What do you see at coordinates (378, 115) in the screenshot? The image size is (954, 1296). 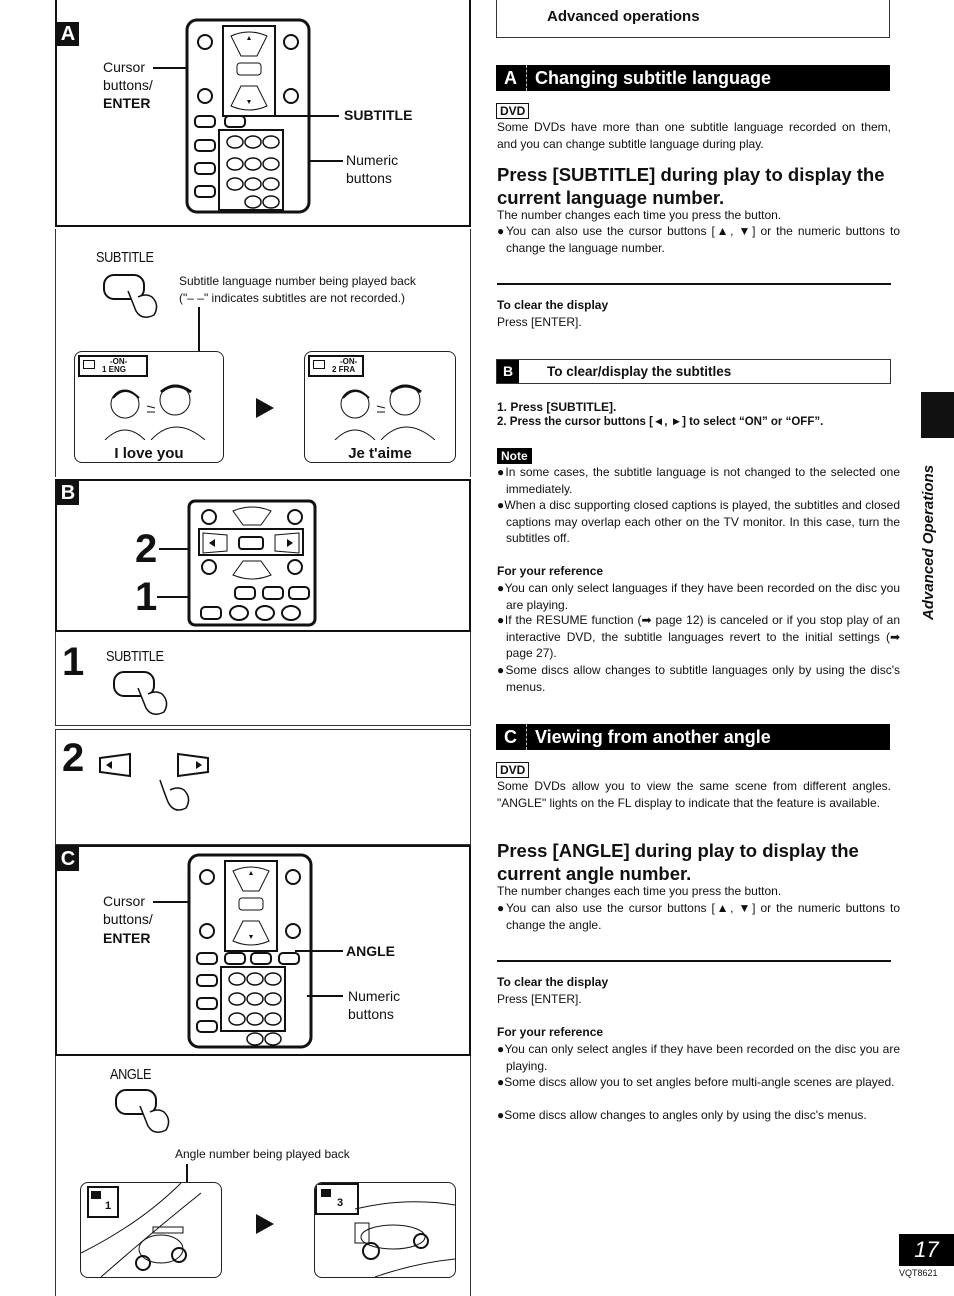 I see `subtitle-label: SUBTITLE` at bounding box center [378, 115].